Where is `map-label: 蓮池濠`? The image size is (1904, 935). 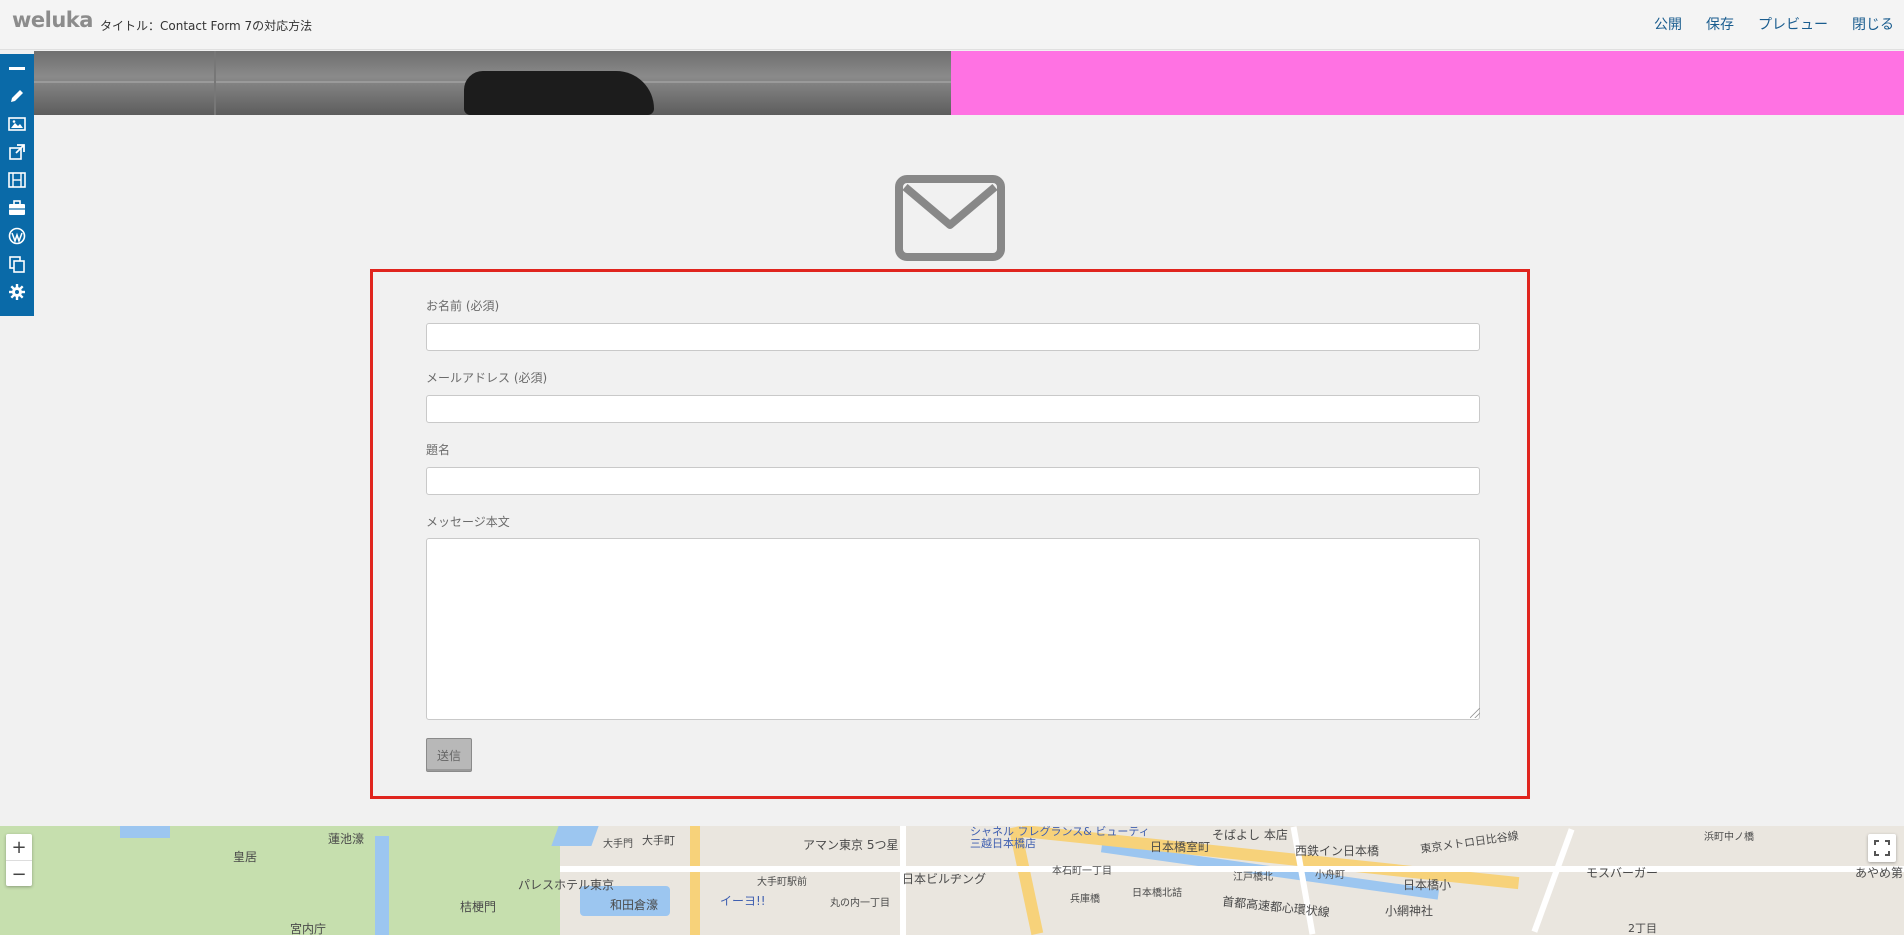 map-label: 蓮池濠 is located at coordinates (346, 839).